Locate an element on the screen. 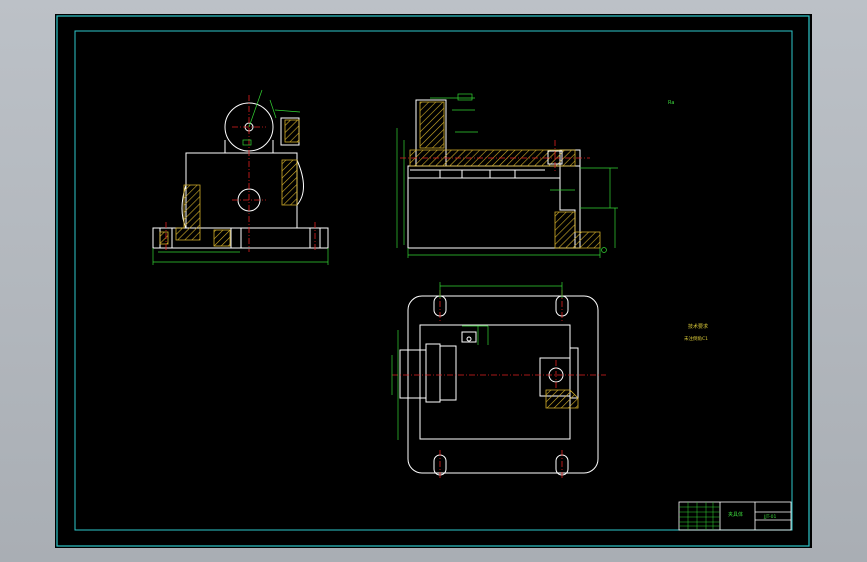  top-view-hatch is located at coordinates (562, 399).